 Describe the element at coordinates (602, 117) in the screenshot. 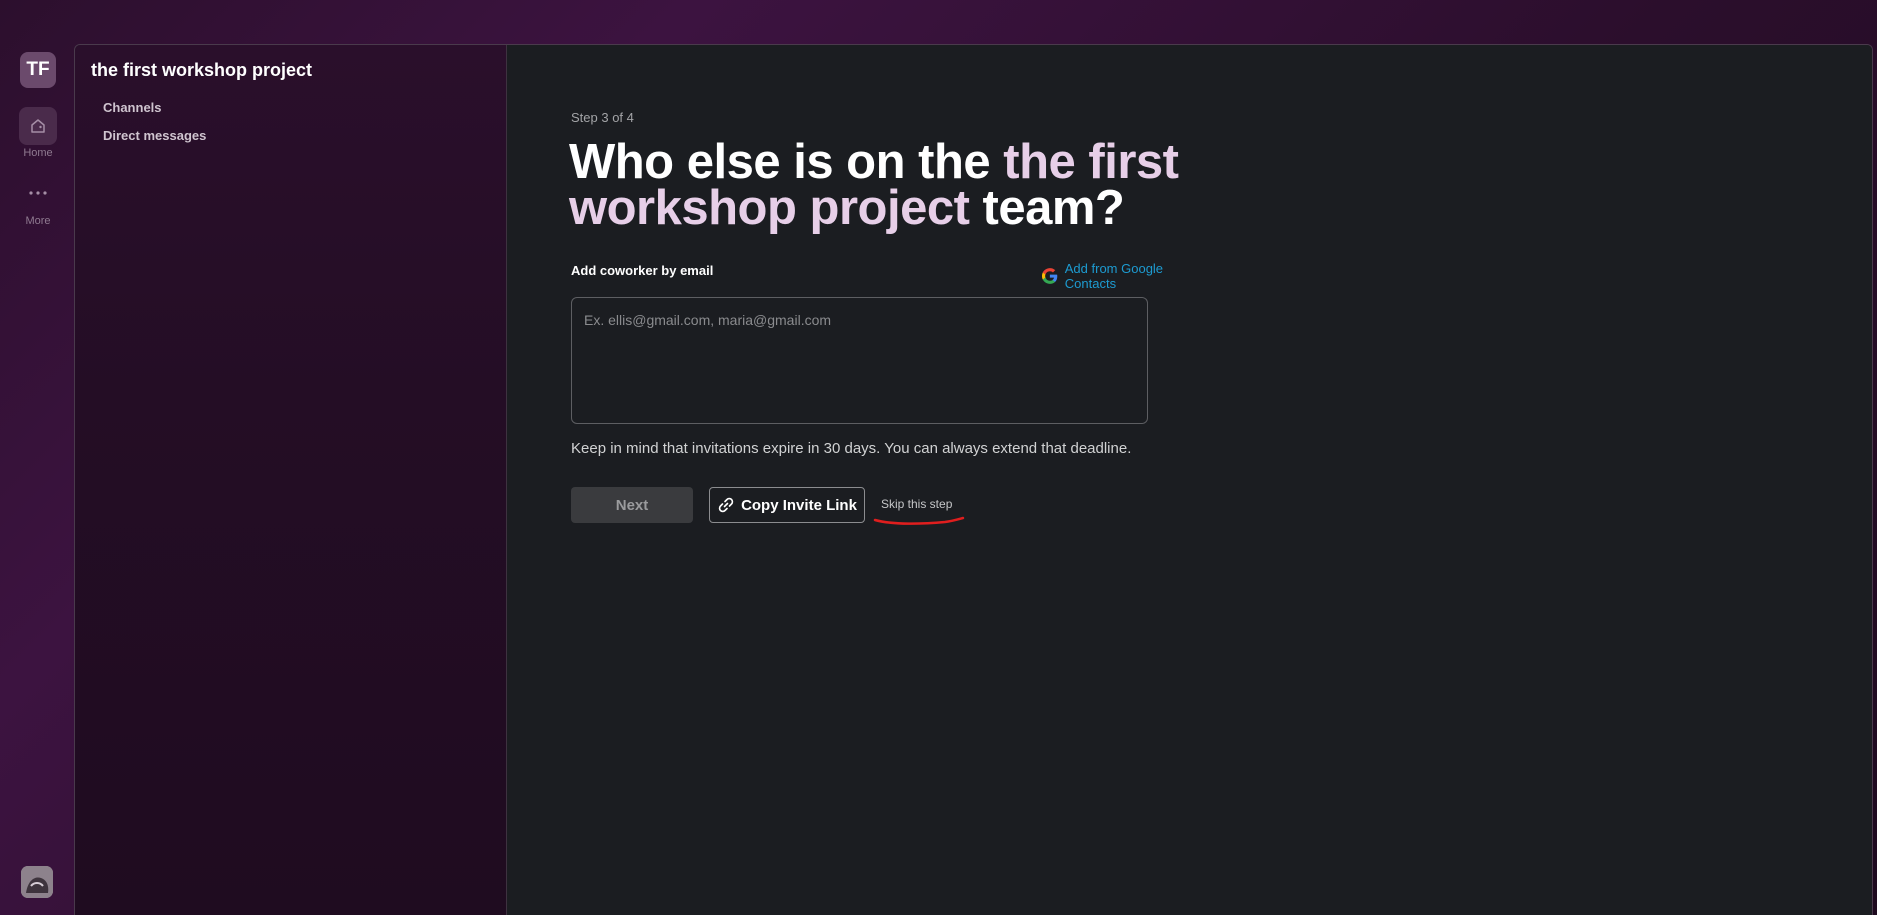

I see `step-indicator: Step 3 of 4` at that location.